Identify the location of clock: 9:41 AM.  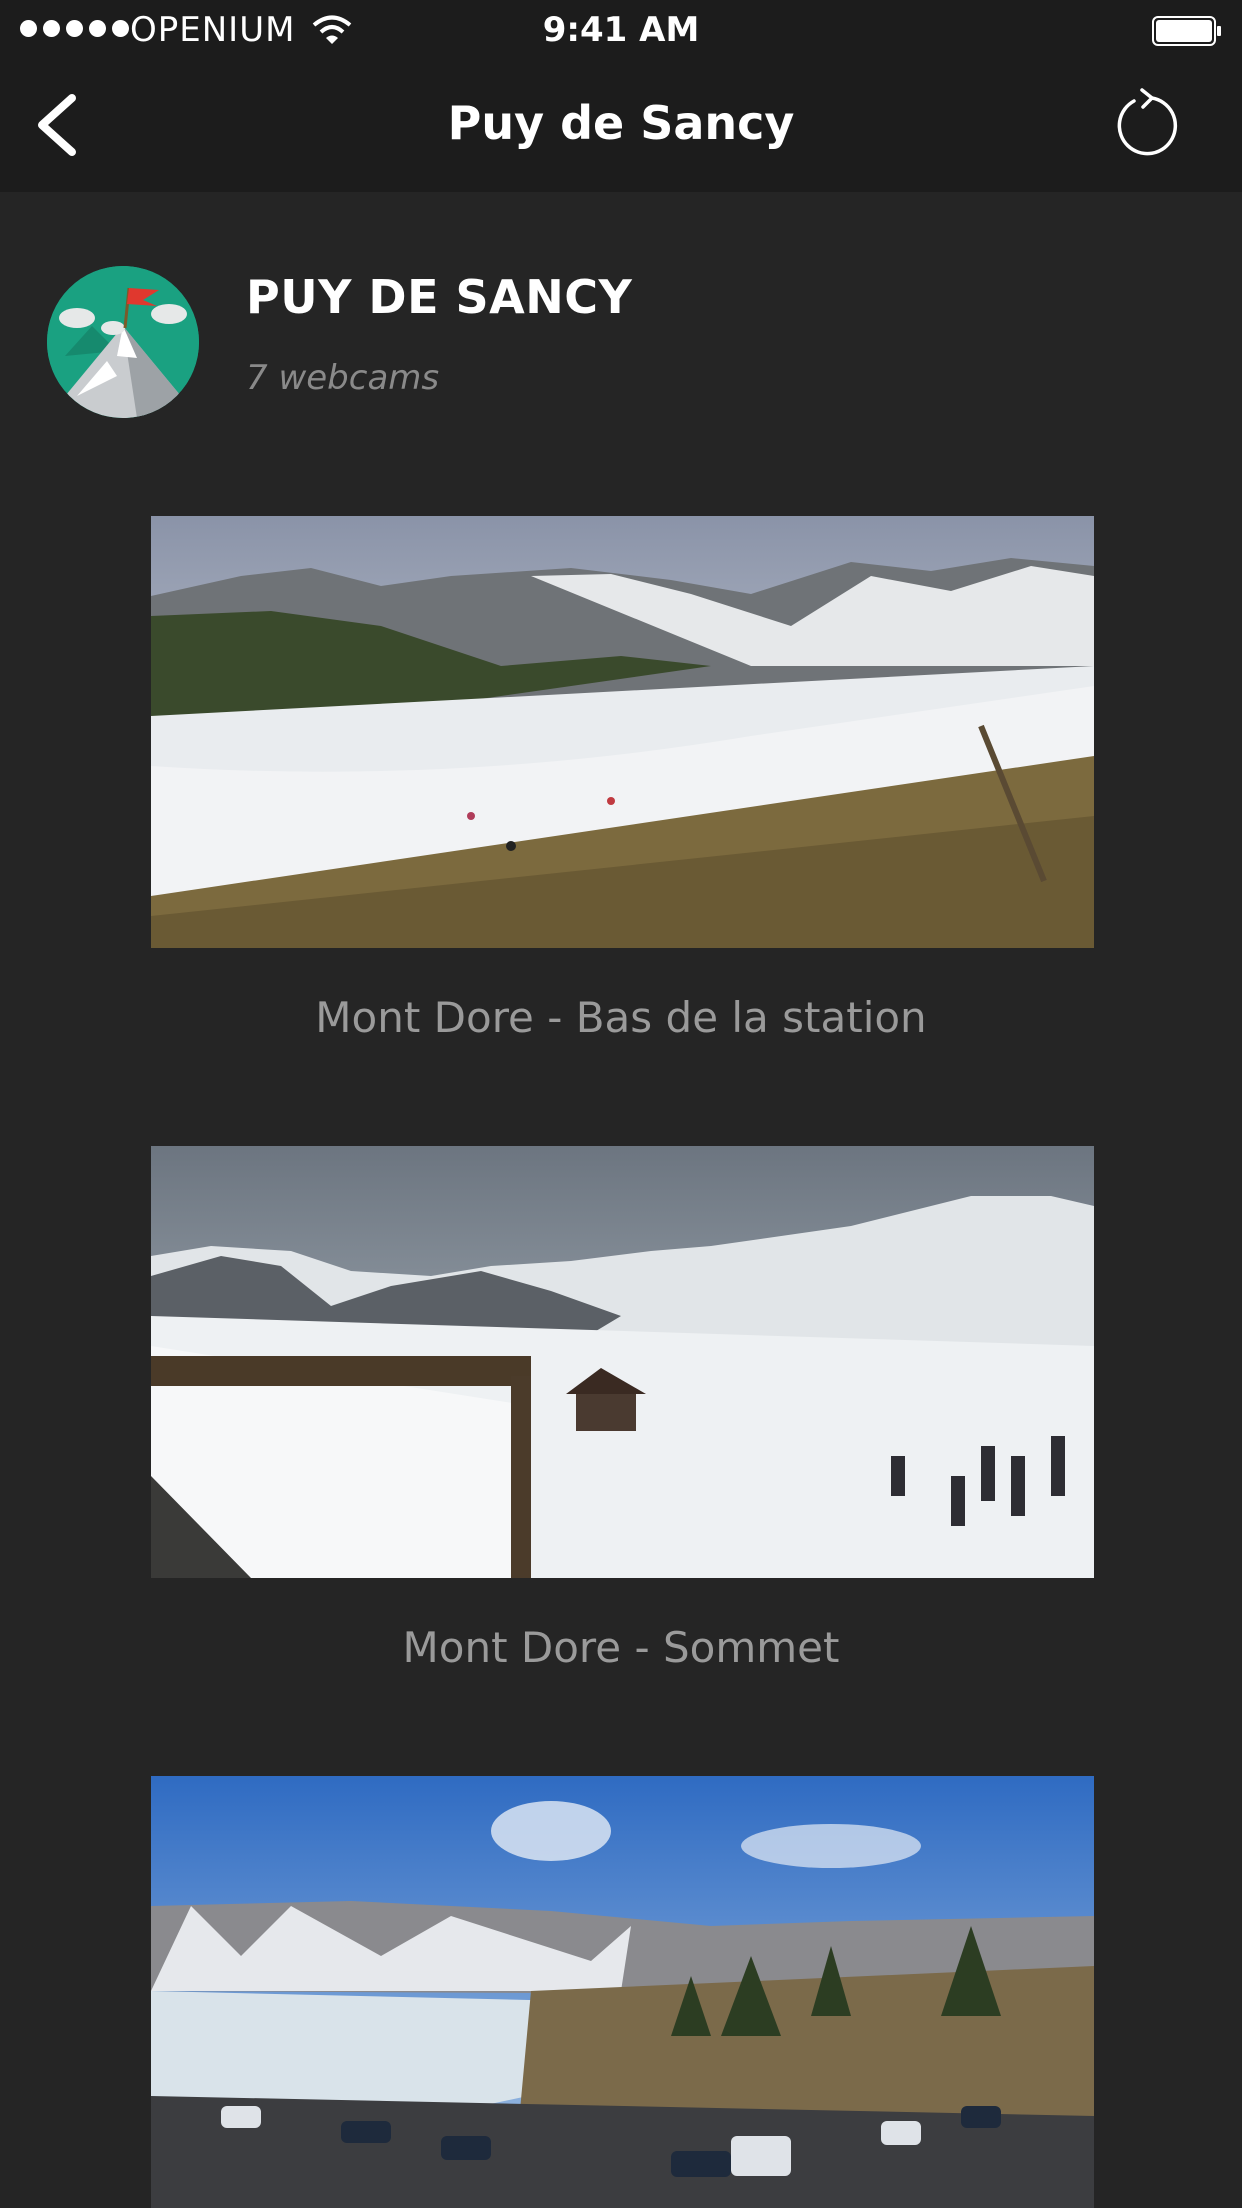
(621, 30).